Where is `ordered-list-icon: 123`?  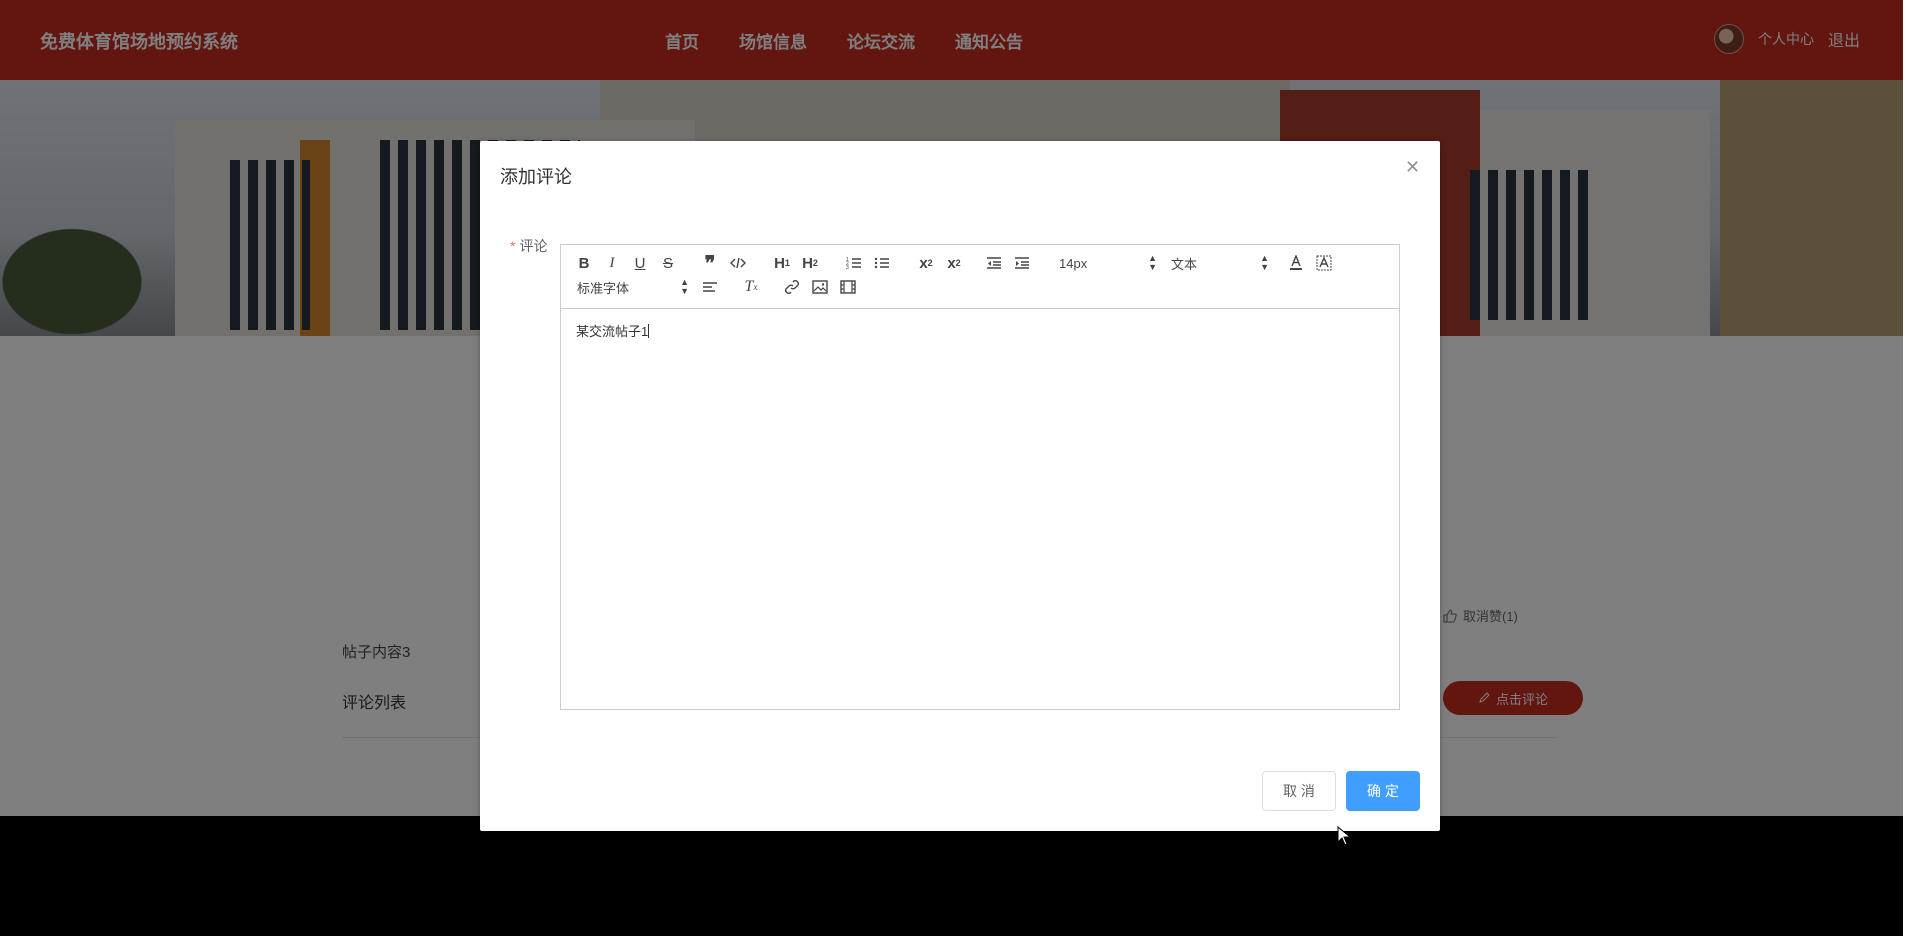 ordered-list-icon: 123 is located at coordinates (854, 263).